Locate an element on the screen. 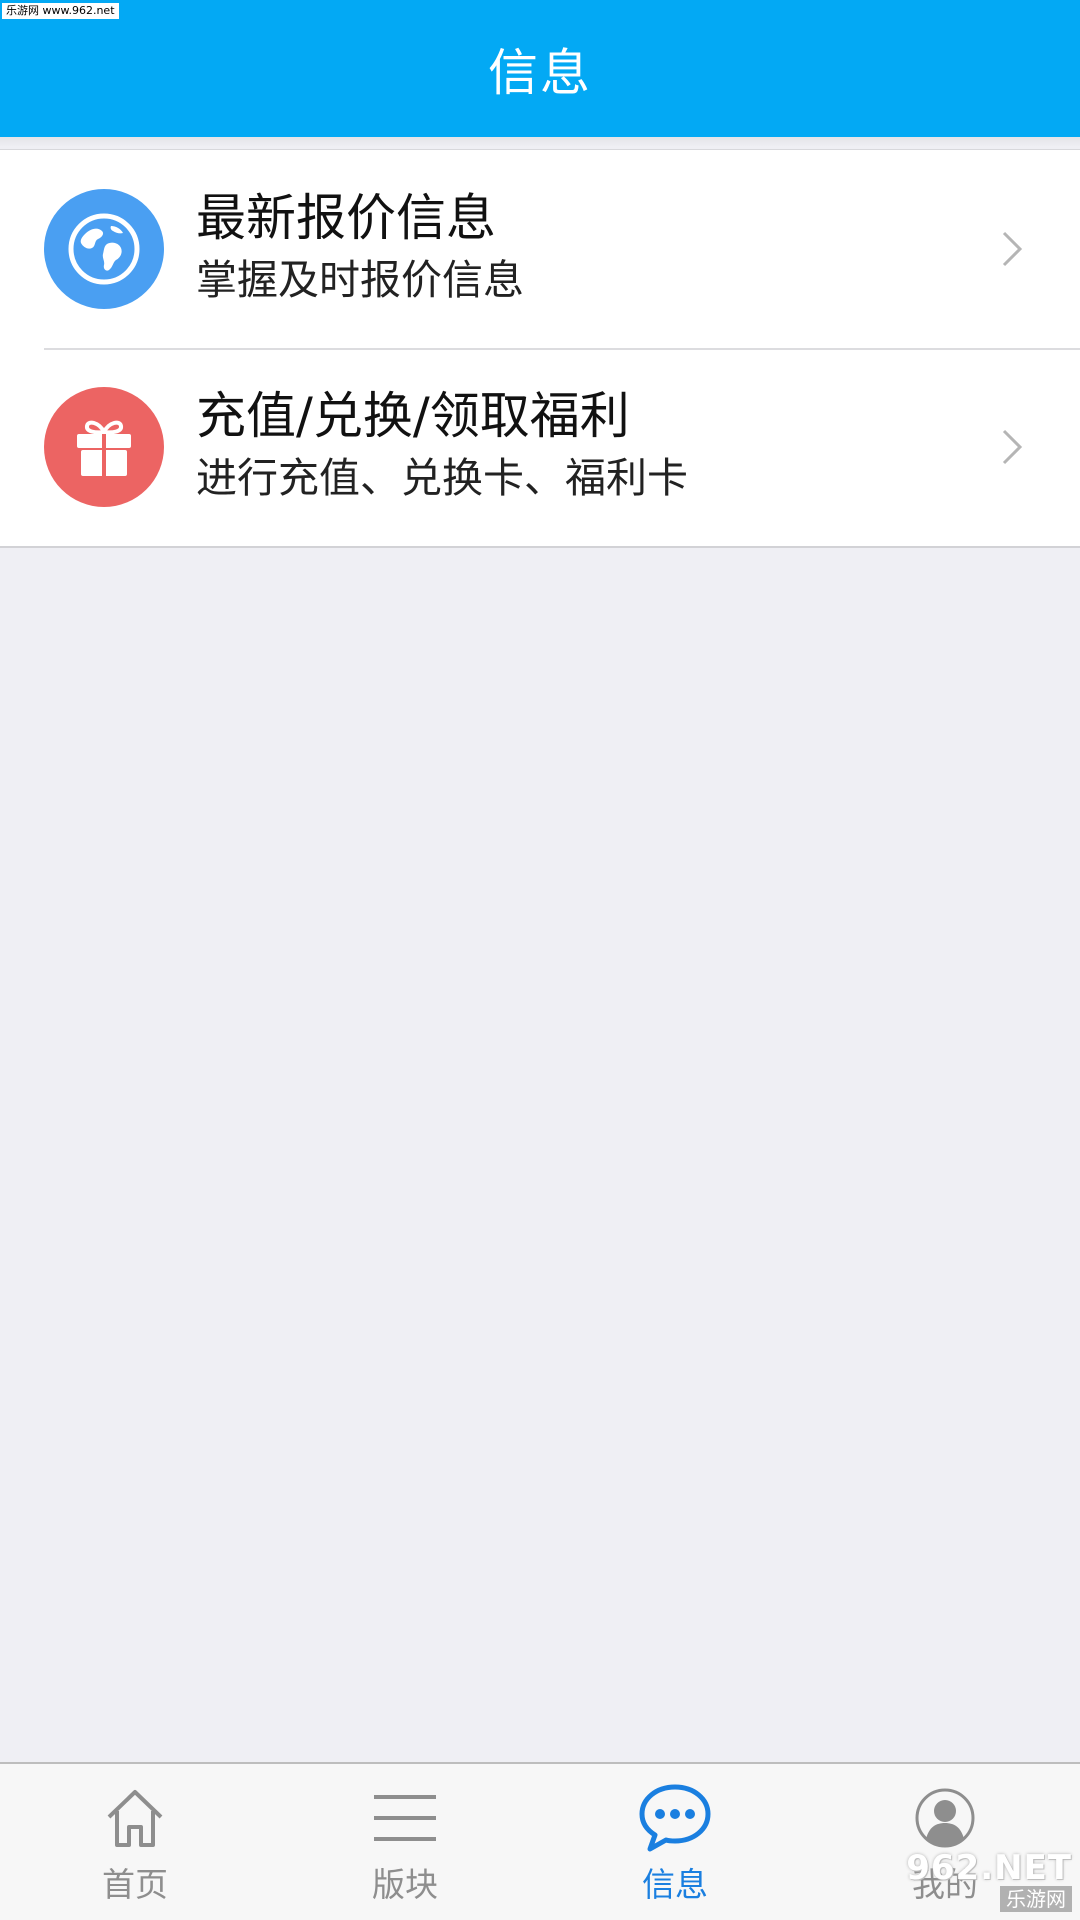  user-avatar-icon-wrap is located at coordinates (945, 1818).